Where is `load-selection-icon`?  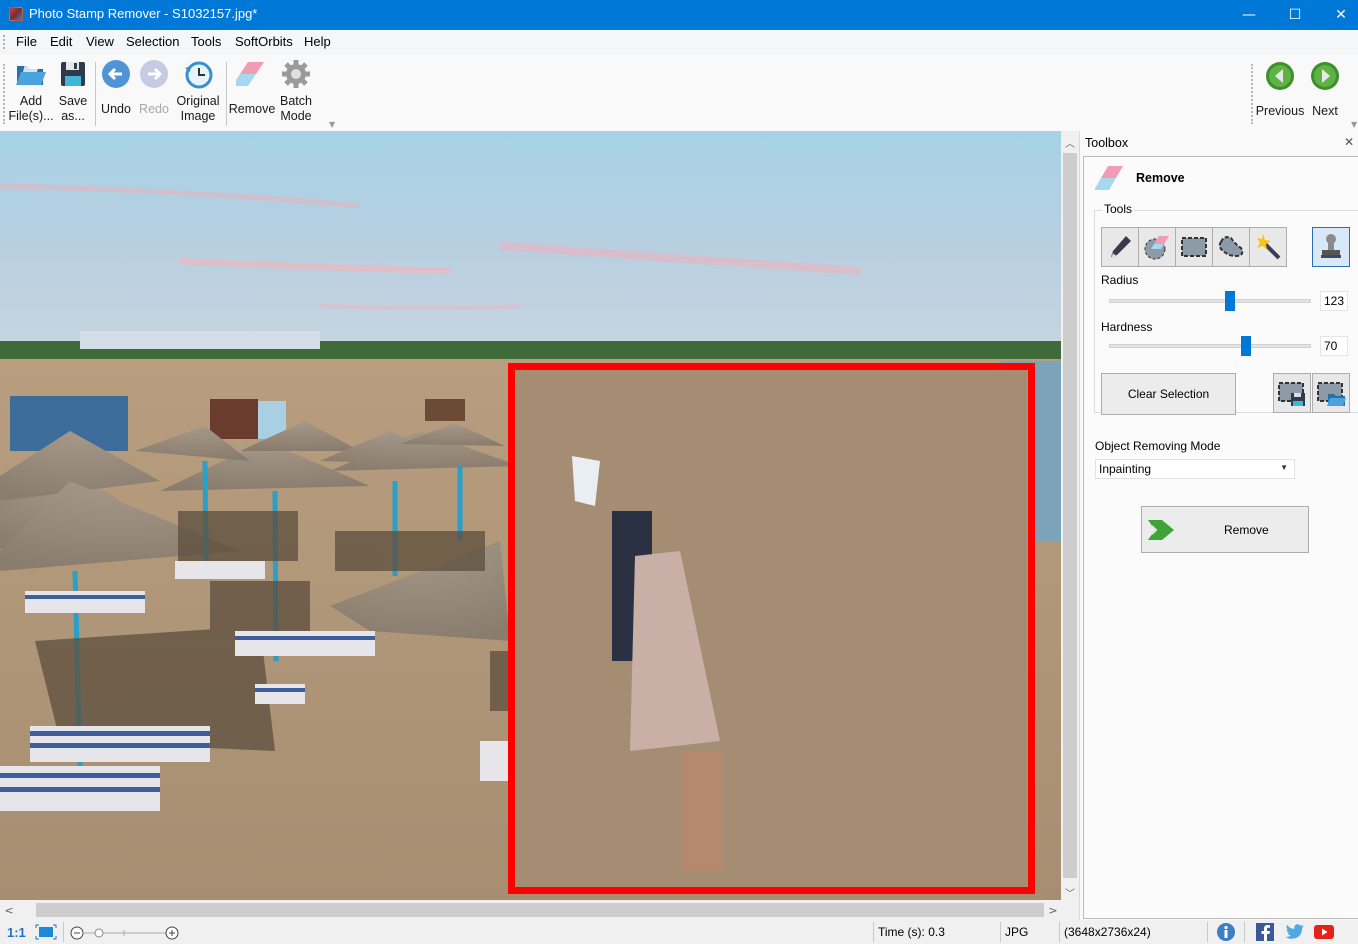 load-selection-icon is located at coordinates (1331, 394).